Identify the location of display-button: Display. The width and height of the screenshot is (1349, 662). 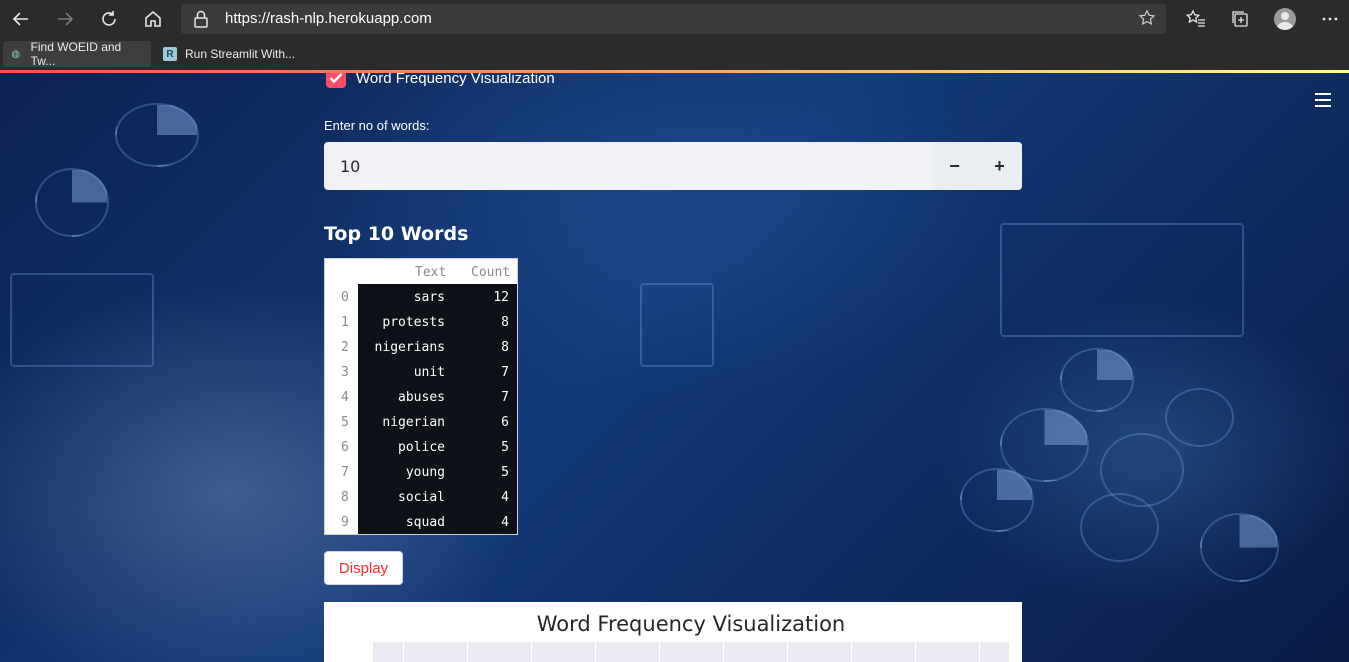
(363, 568).